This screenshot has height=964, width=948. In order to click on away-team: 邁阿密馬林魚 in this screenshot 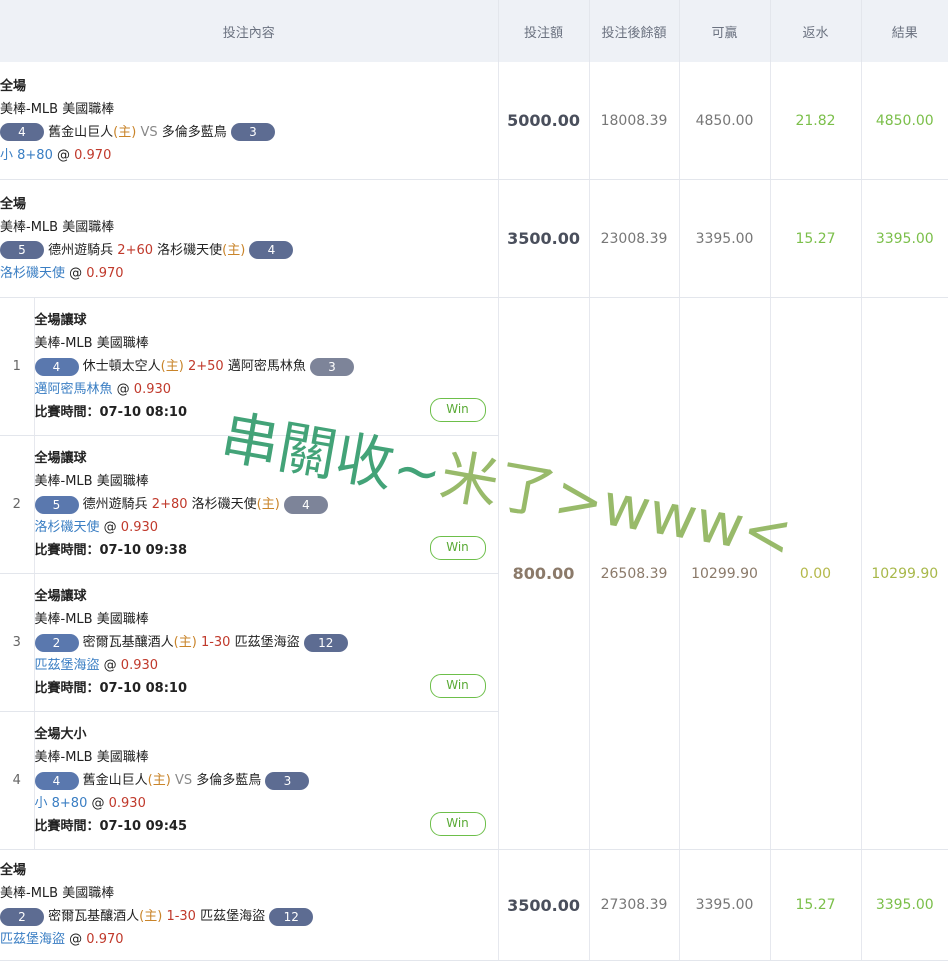, I will do `click(266, 366)`.